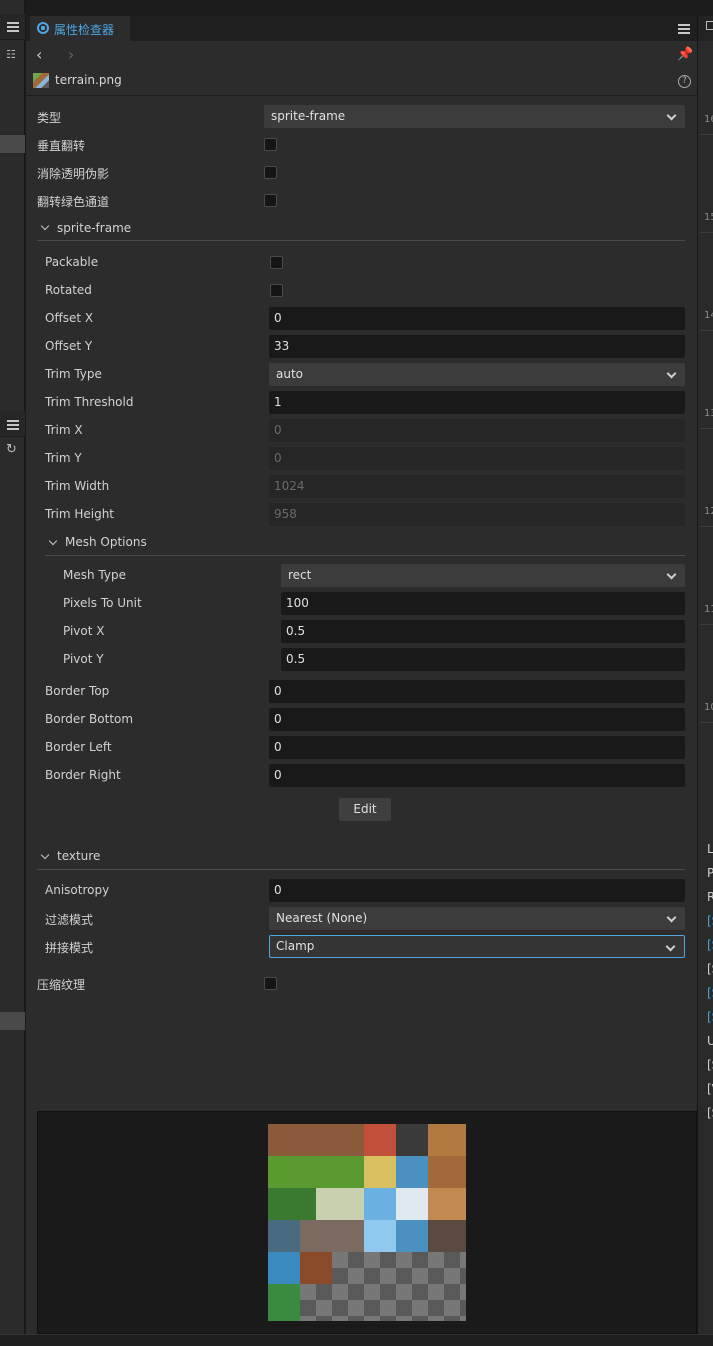 This screenshot has height=1346, width=713. What do you see at coordinates (361, 28) in the screenshot?
I see `tab-bar: 属性检查器` at bounding box center [361, 28].